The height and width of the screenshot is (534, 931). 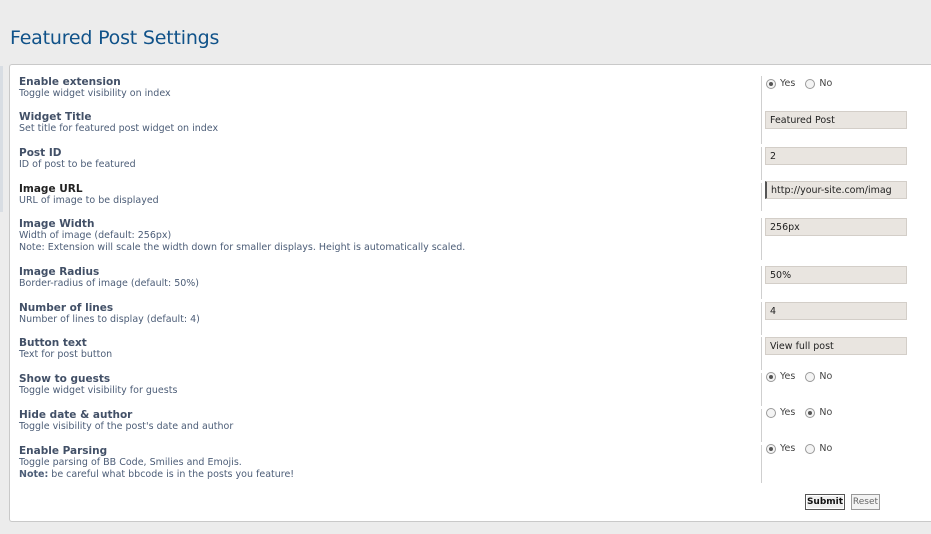 What do you see at coordinates (109, 319) in the screenshot?
I see `setting-description: Number of lines to display (default: 4)` at bounding box center [109, 319].